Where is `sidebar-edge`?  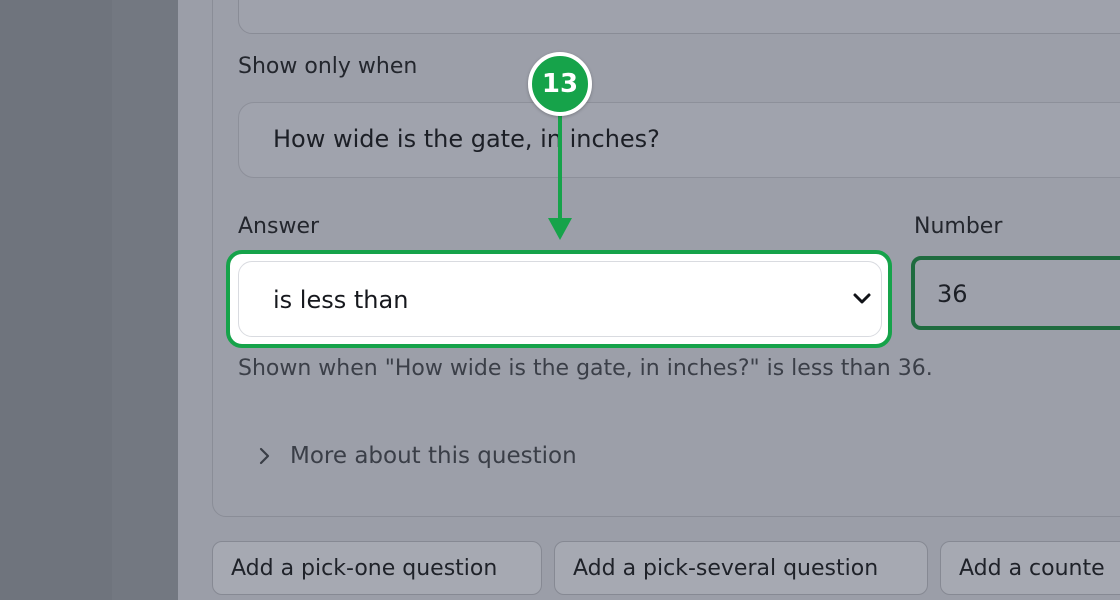
sidebar-edge is located at coordinates (145, 300).